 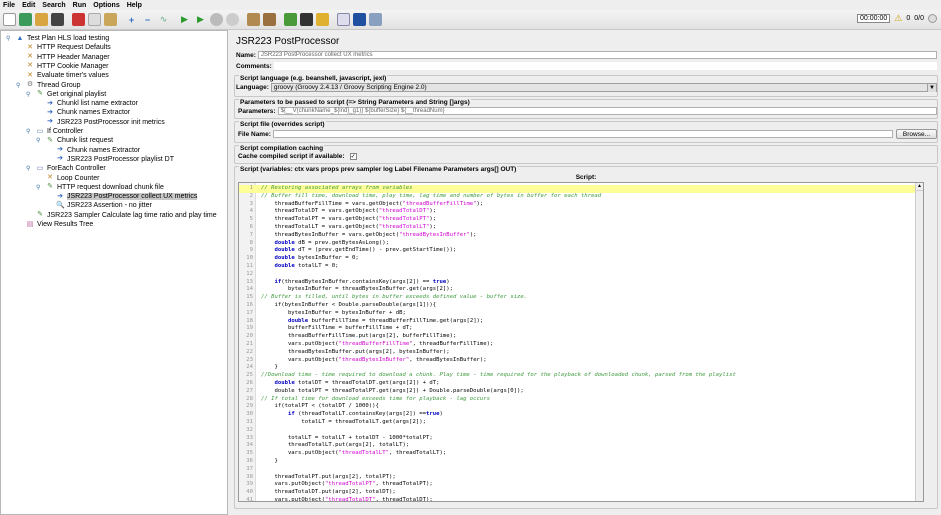 I want to click on code-line: 31 totalLT = threadTotalLT.get(args[2]);, so click(x=581, y=423).